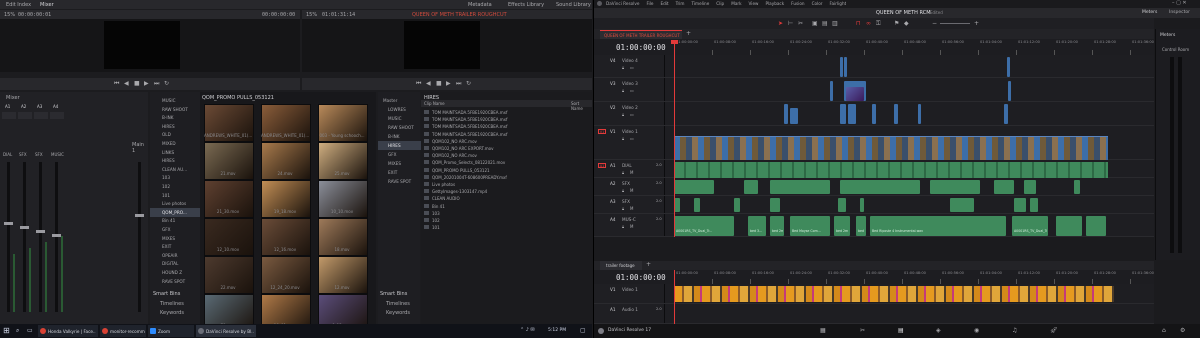  Describe the element at coordinates (774, 3) in the screenshot. I see `menu-item-playback: Playback` at that location.